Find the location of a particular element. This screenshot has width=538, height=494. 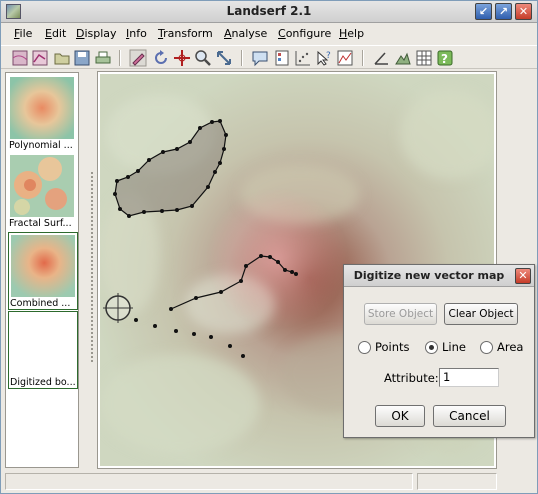

zoom-icon is located at coordinates (203, 58).